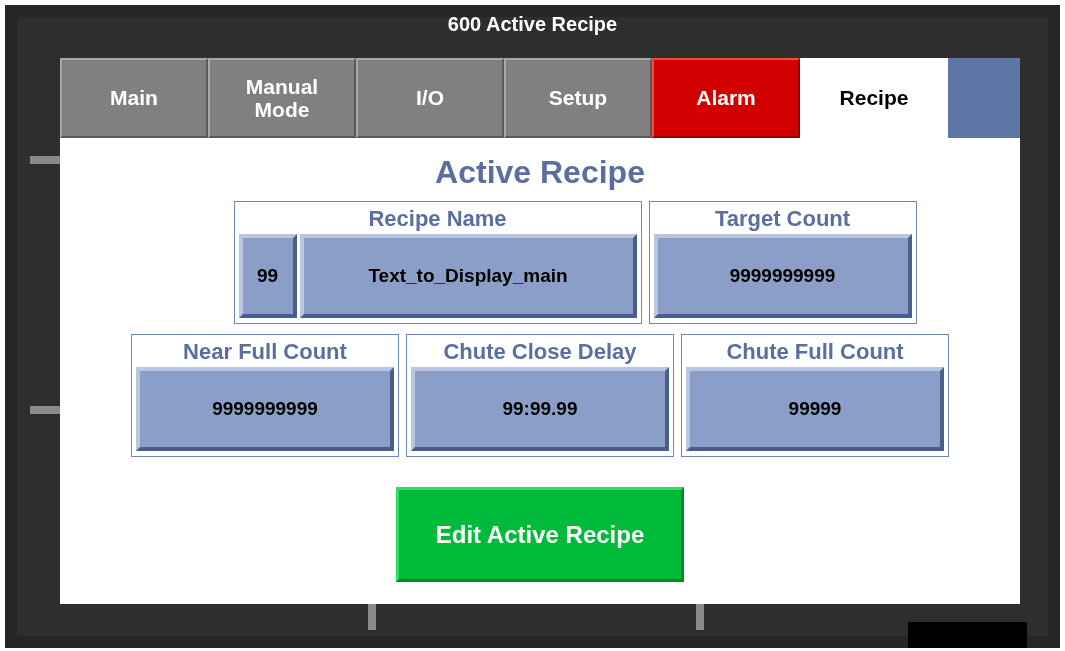 The width and height of the screenshot is (1065, 651). Describe the element at coordinates (267, 276) in the screenshot. I see `index-field: 99` at that location.